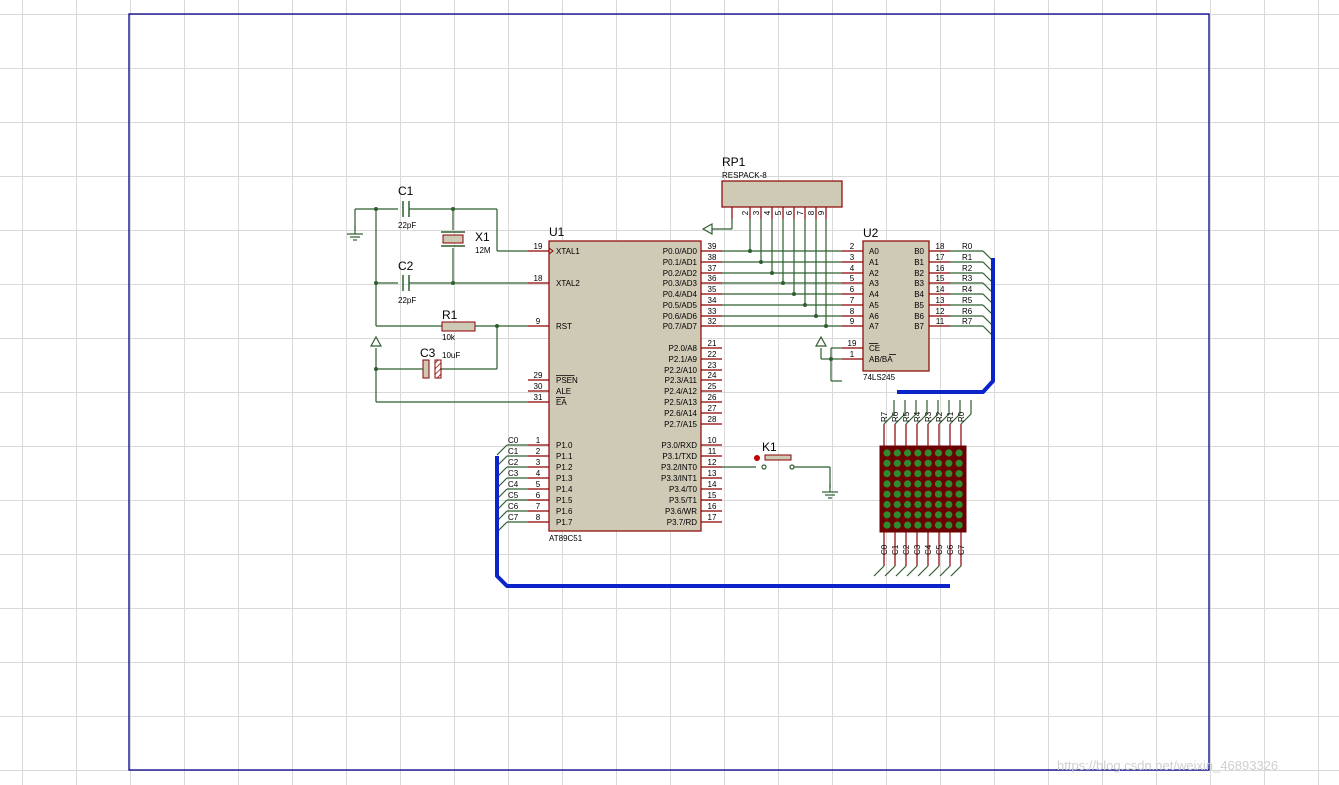 The height and width of the screenshot is (785, 1339). Describe the element at coordinates (453, 239) in the screenshot. I see `x1-body` at that location.